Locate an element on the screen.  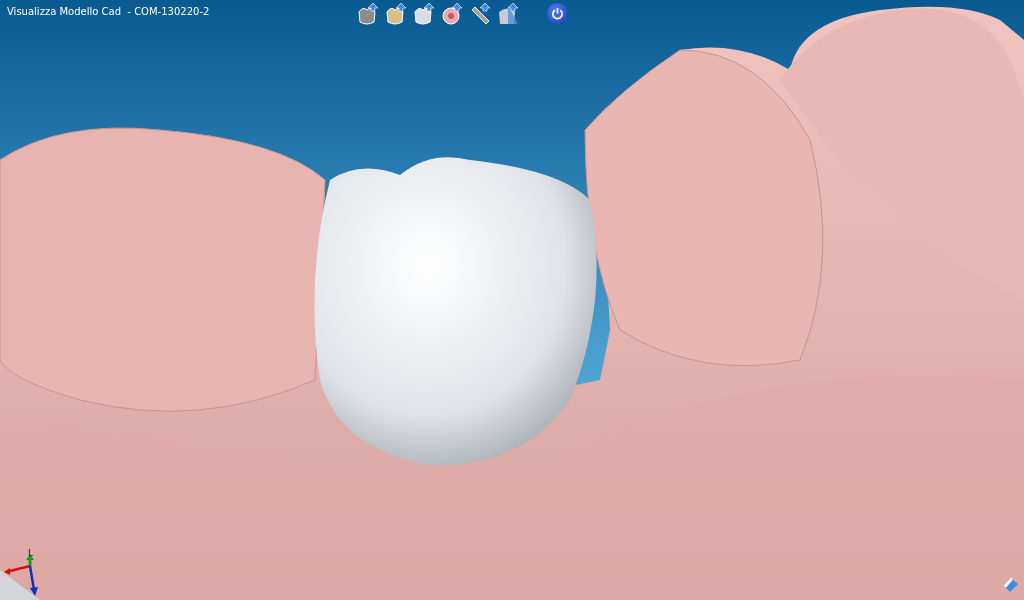
view-cube-icon is located at coordinates (1010, 584).